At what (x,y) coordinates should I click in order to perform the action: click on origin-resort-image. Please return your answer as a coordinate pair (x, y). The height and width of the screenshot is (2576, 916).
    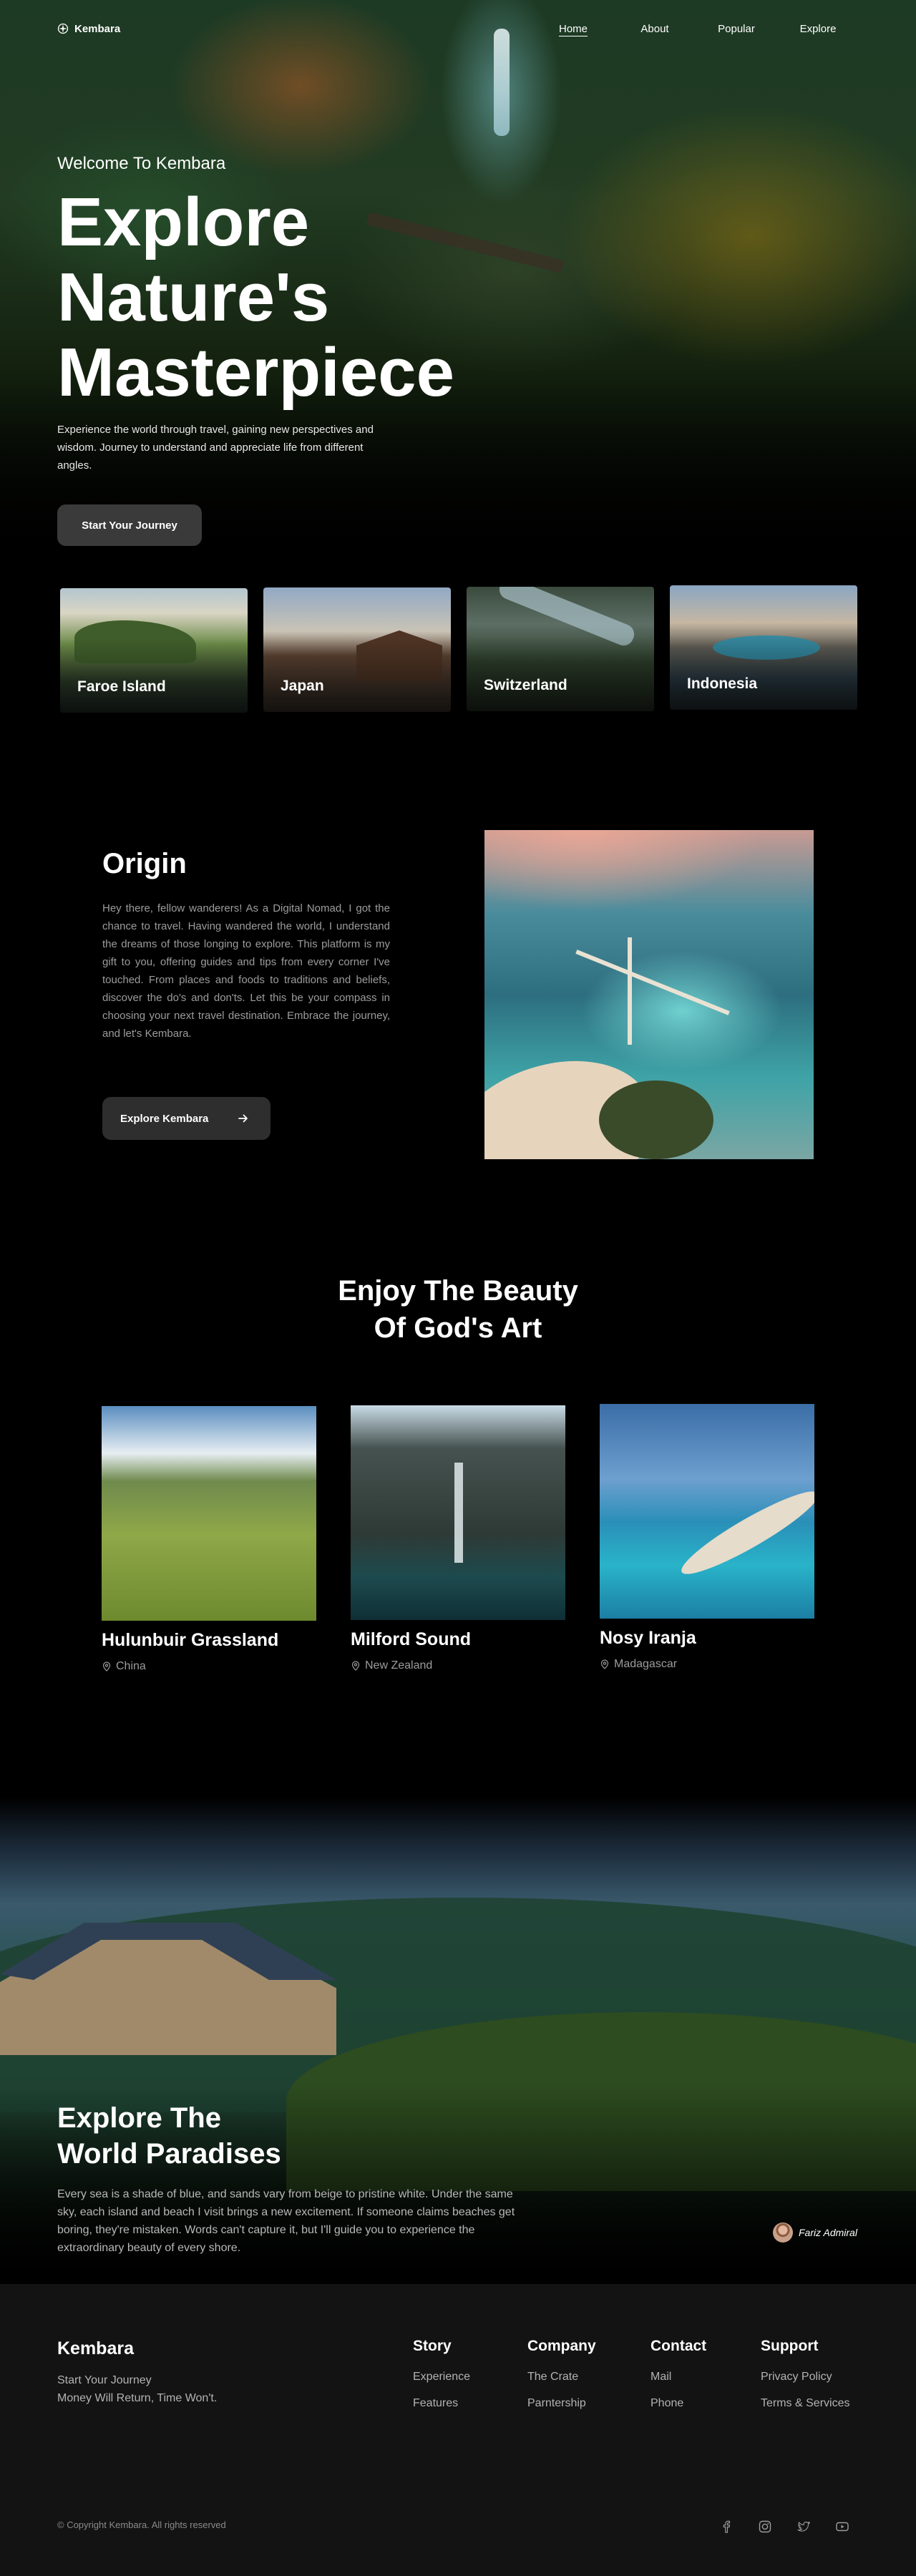
    Looking at the image, I should click on (649, 994).